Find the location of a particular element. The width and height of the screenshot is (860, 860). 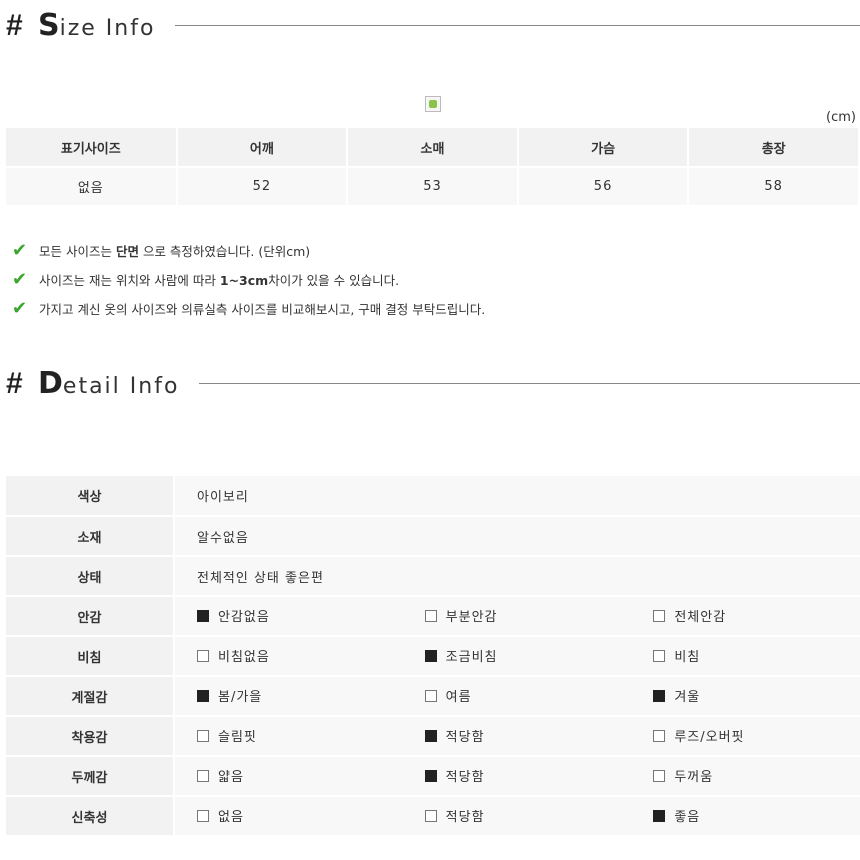

detail-option-row: 안감 안감없음 부분안감 전체안감 is located at coordinates (433, 616).